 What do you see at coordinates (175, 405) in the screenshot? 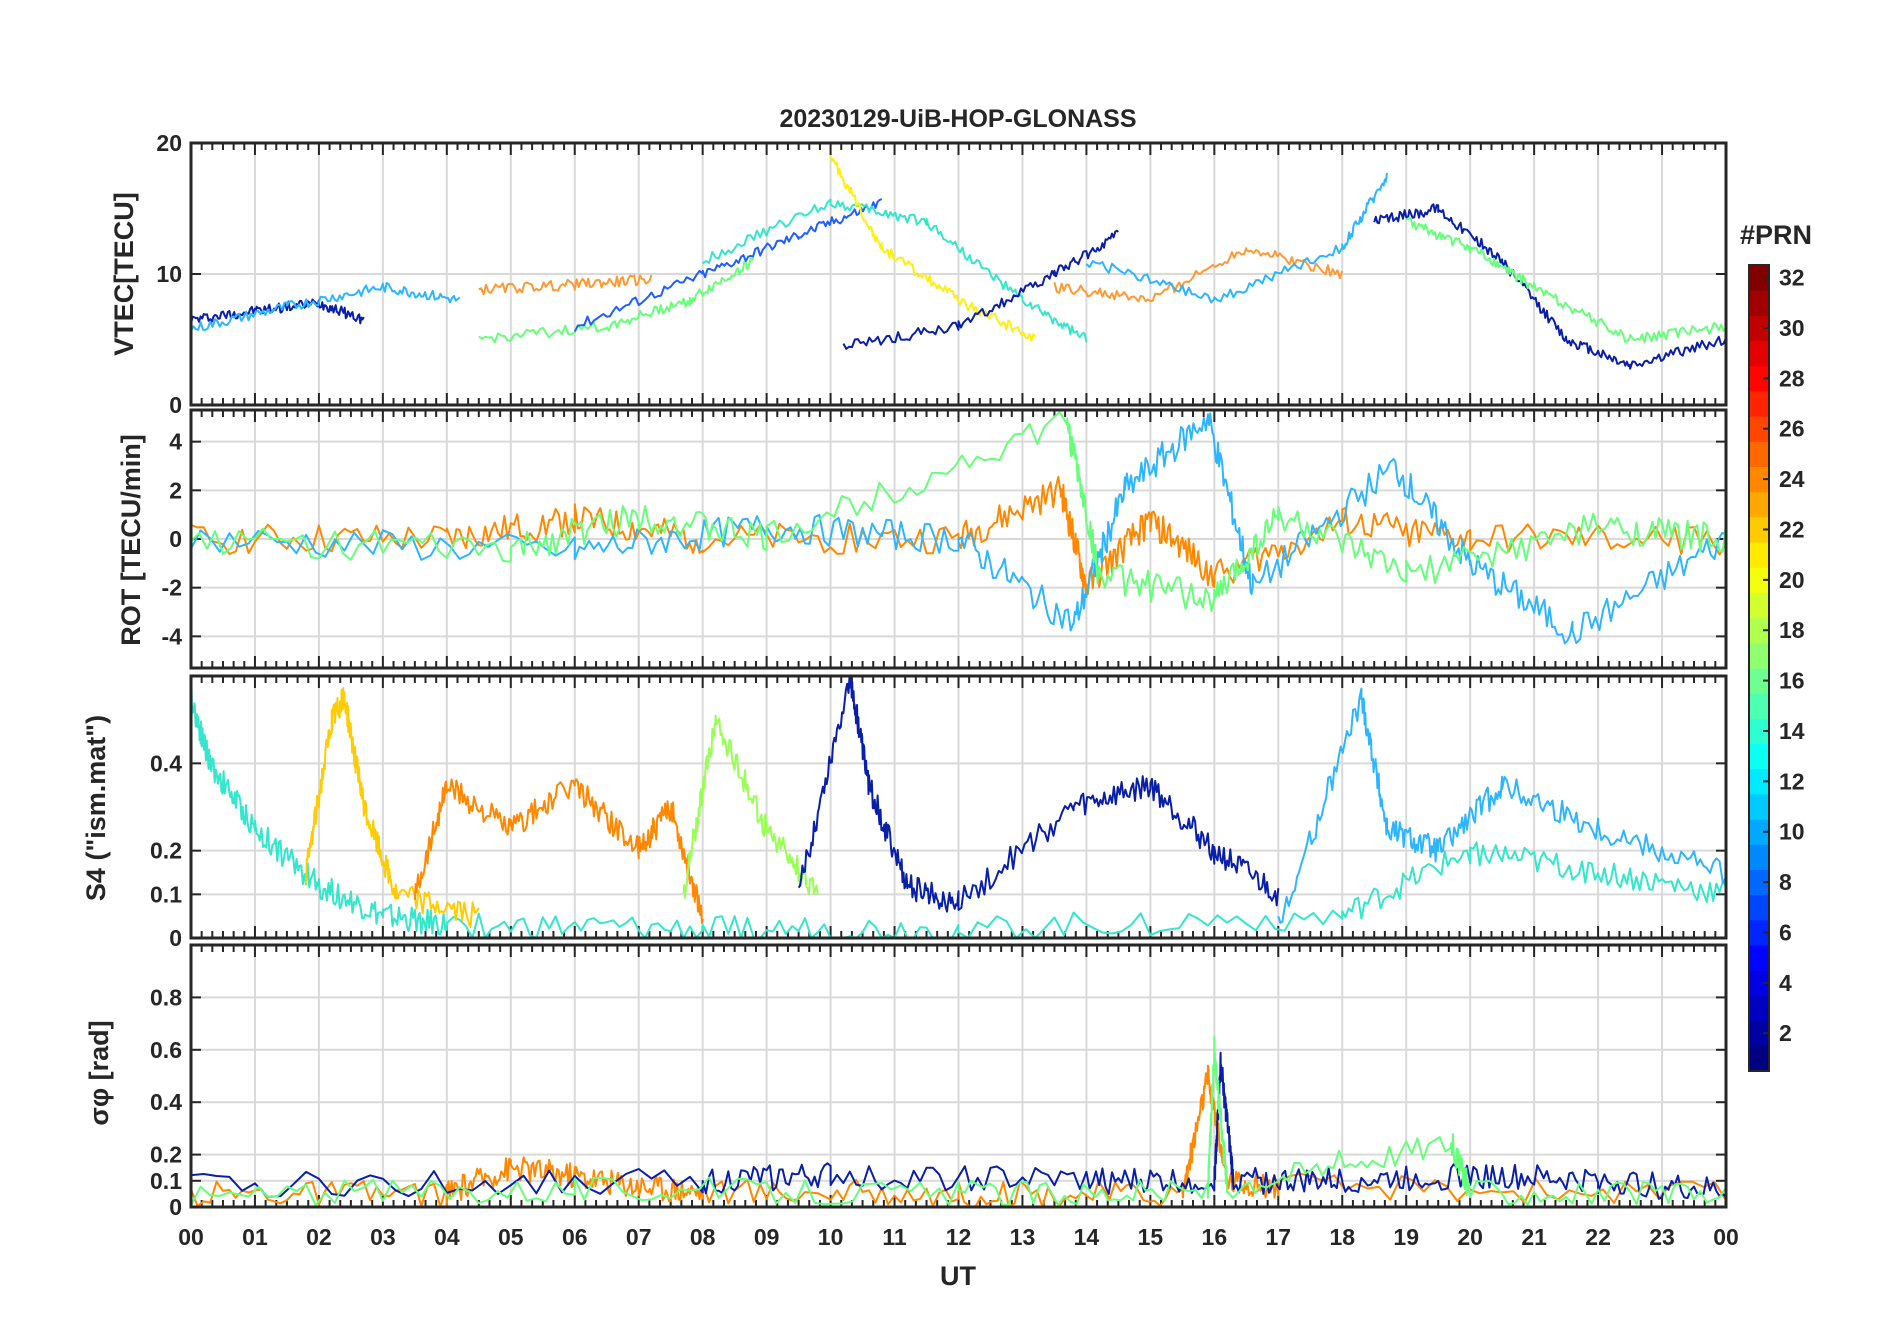
I see `vtec-y-tick-label: 0` at bounding box center [175, 405].